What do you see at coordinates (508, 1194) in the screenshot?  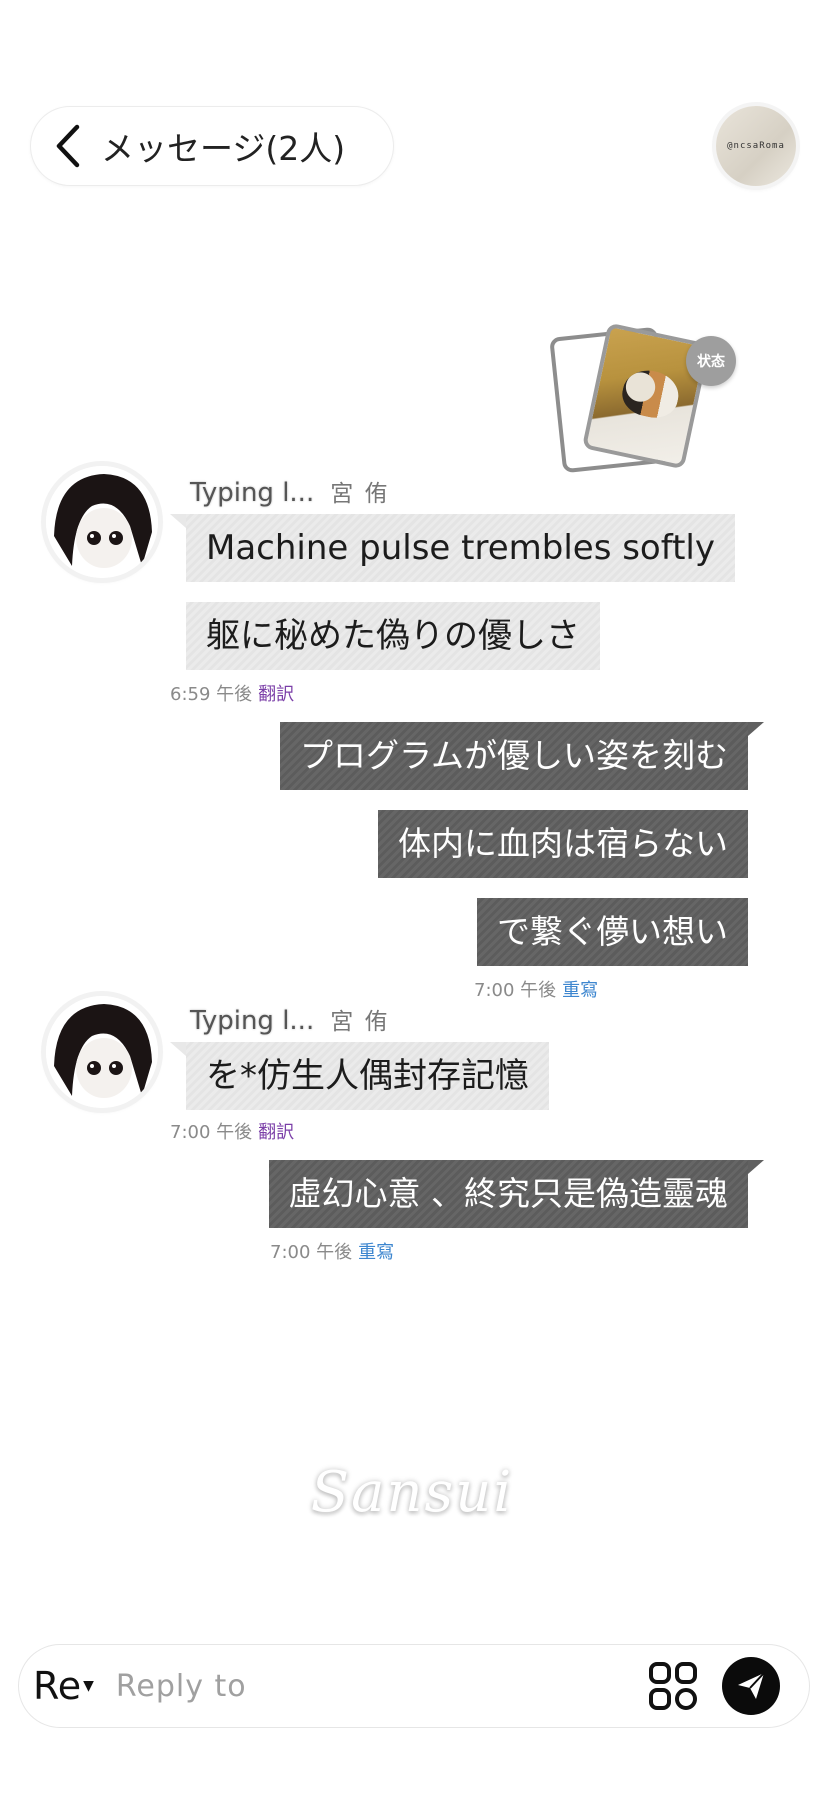 I see `message-bubble: 虛幻心意 、終究只是偽造靈魂` at bounding box center [508, 1194].